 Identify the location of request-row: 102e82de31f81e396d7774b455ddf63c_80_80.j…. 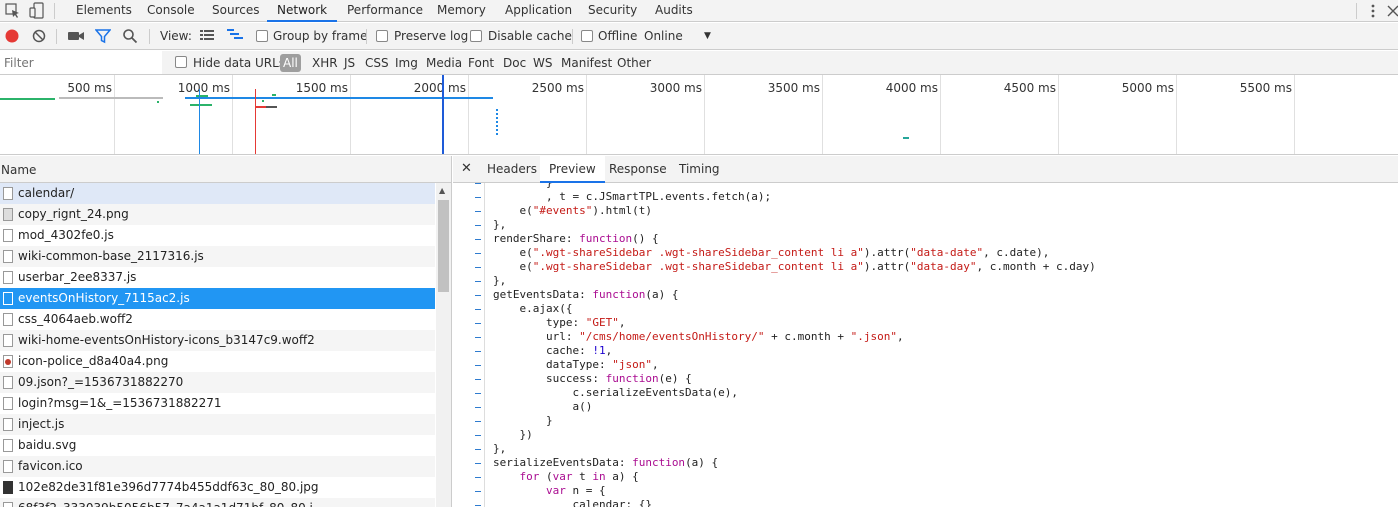
(217, 487).